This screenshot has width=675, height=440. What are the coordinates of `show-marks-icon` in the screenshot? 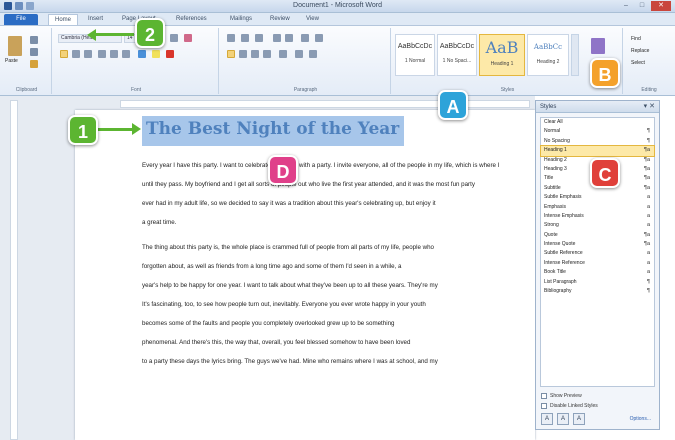 It's located at (319, 38).